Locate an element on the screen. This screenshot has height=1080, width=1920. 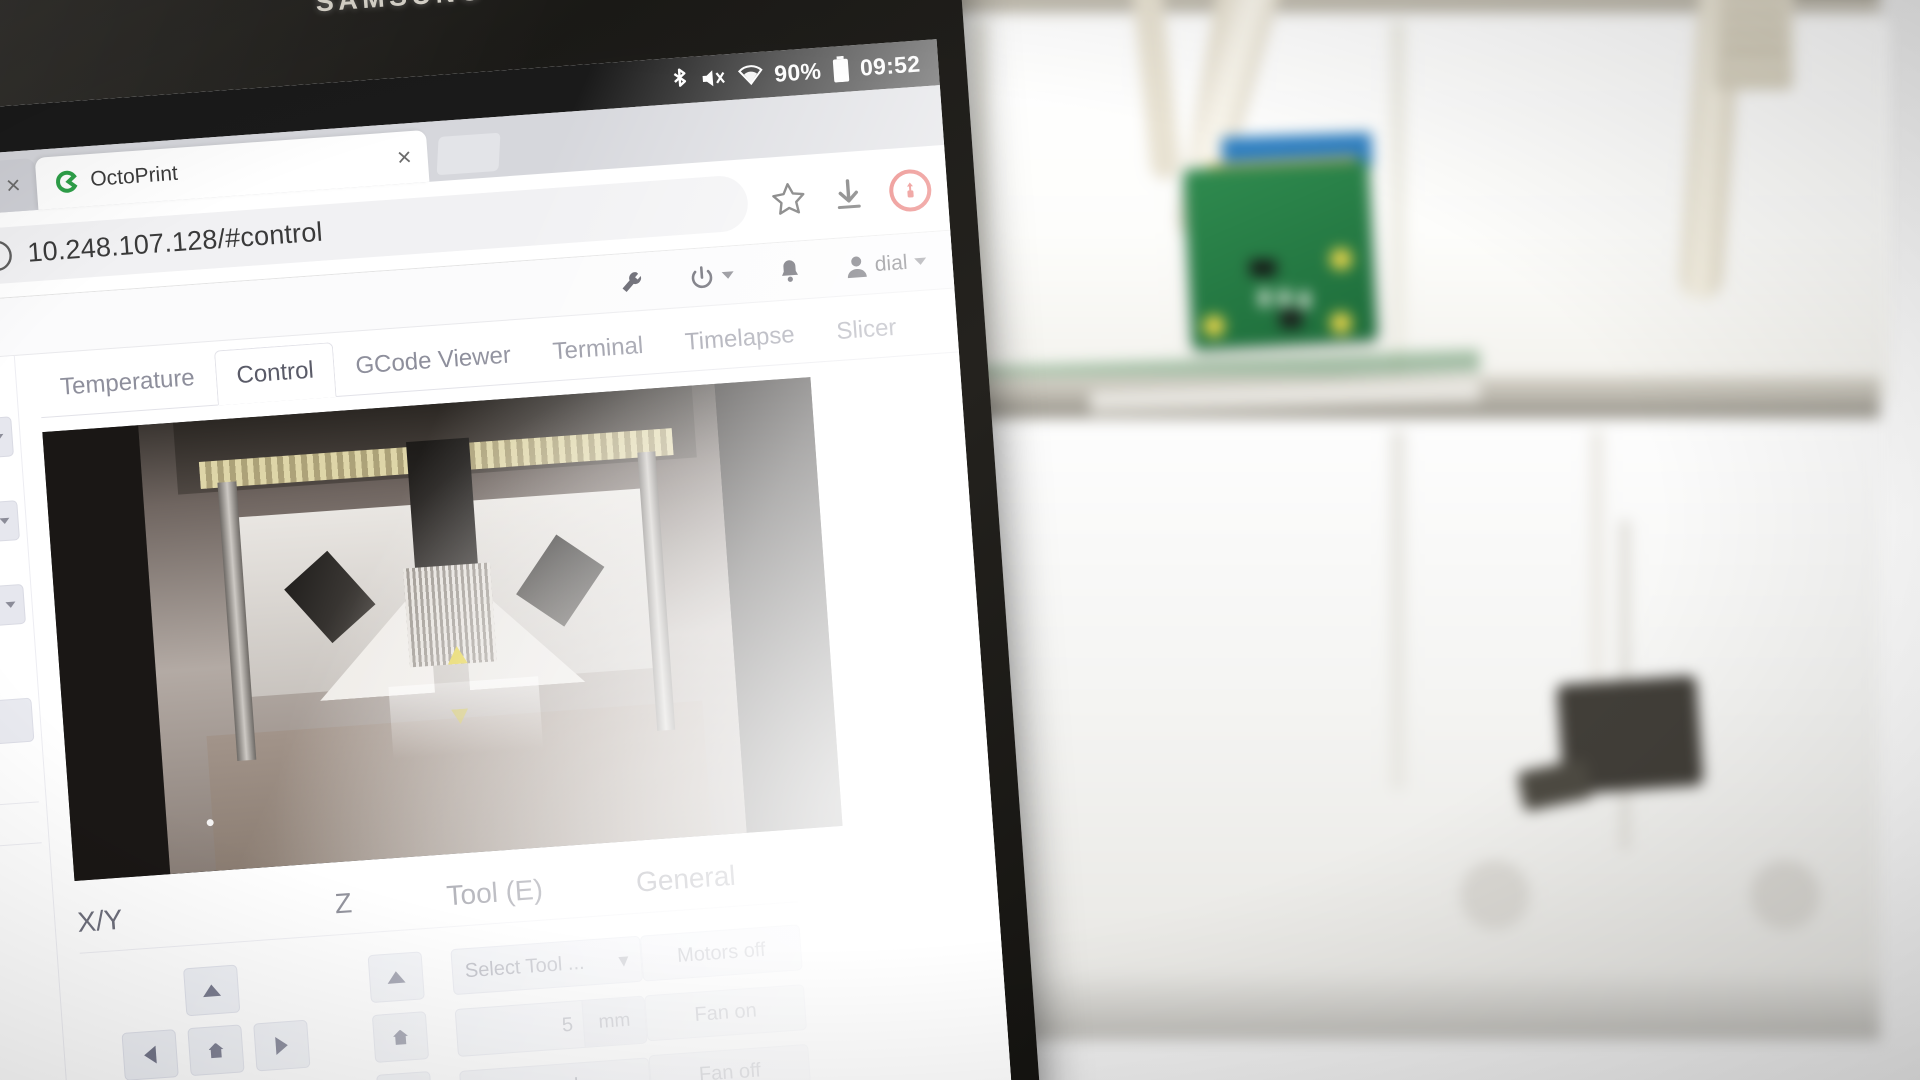
sidebar-panel-files is located at coordinates (13, 607).